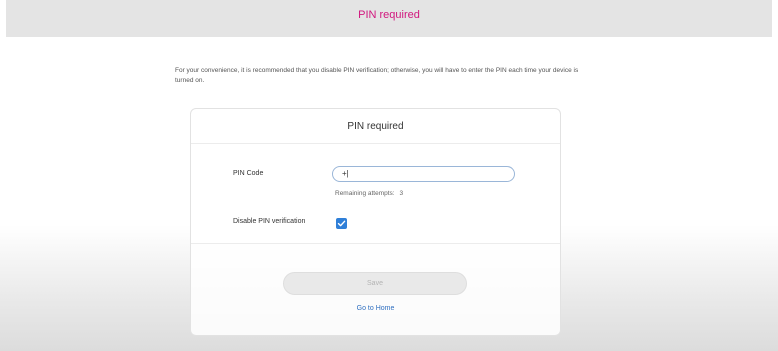  I want to click on remaining-attempts: Remaining attempts: 3, so click(369, 193).